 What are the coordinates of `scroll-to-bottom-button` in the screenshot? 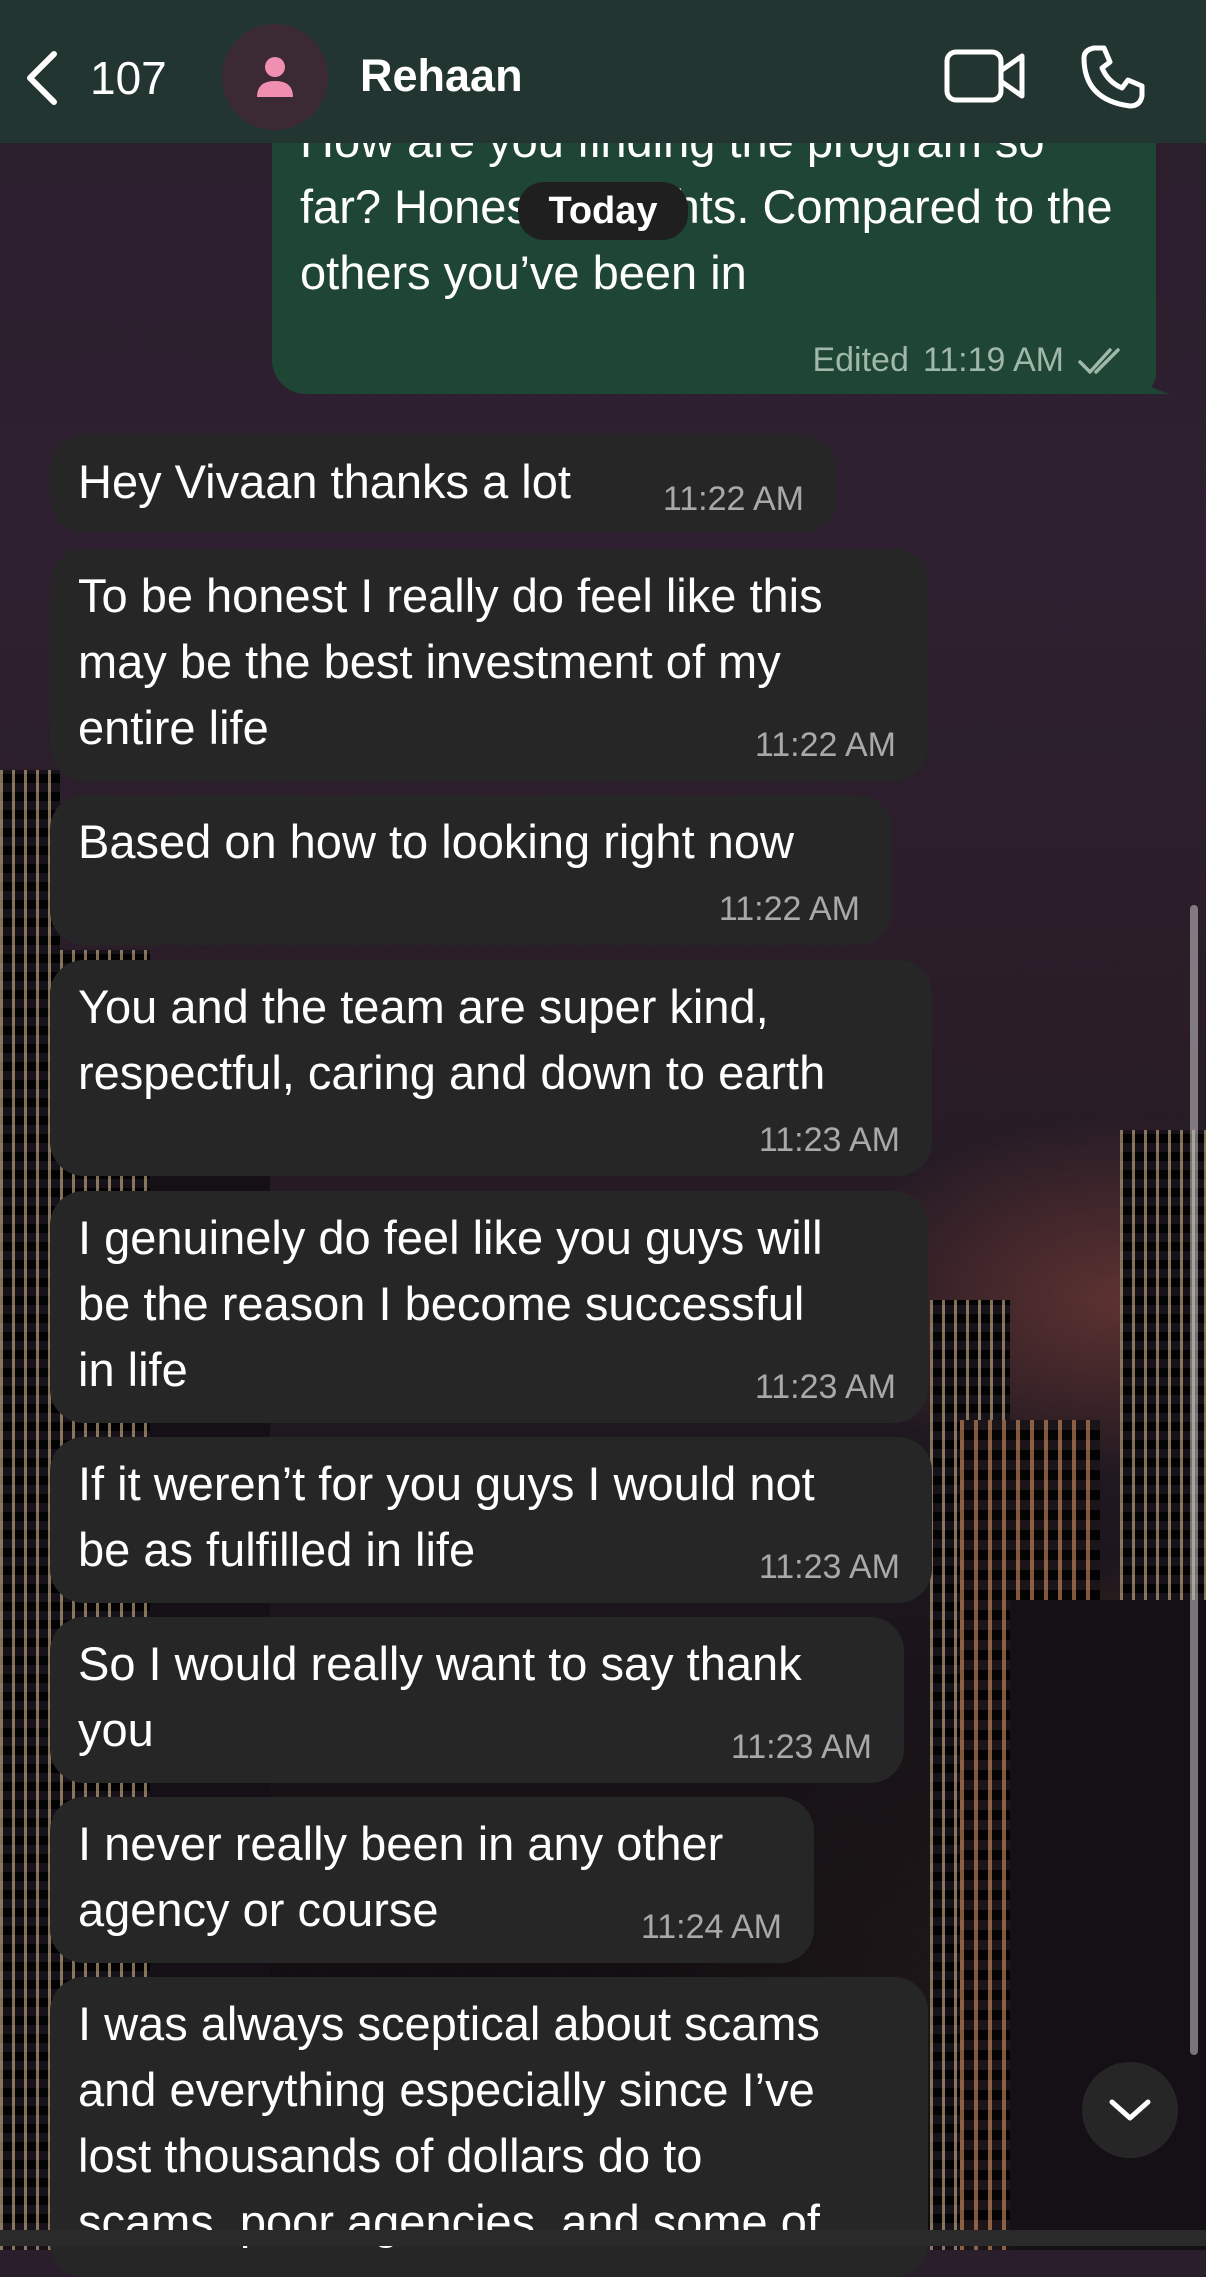 It's located at (1130, 2110).